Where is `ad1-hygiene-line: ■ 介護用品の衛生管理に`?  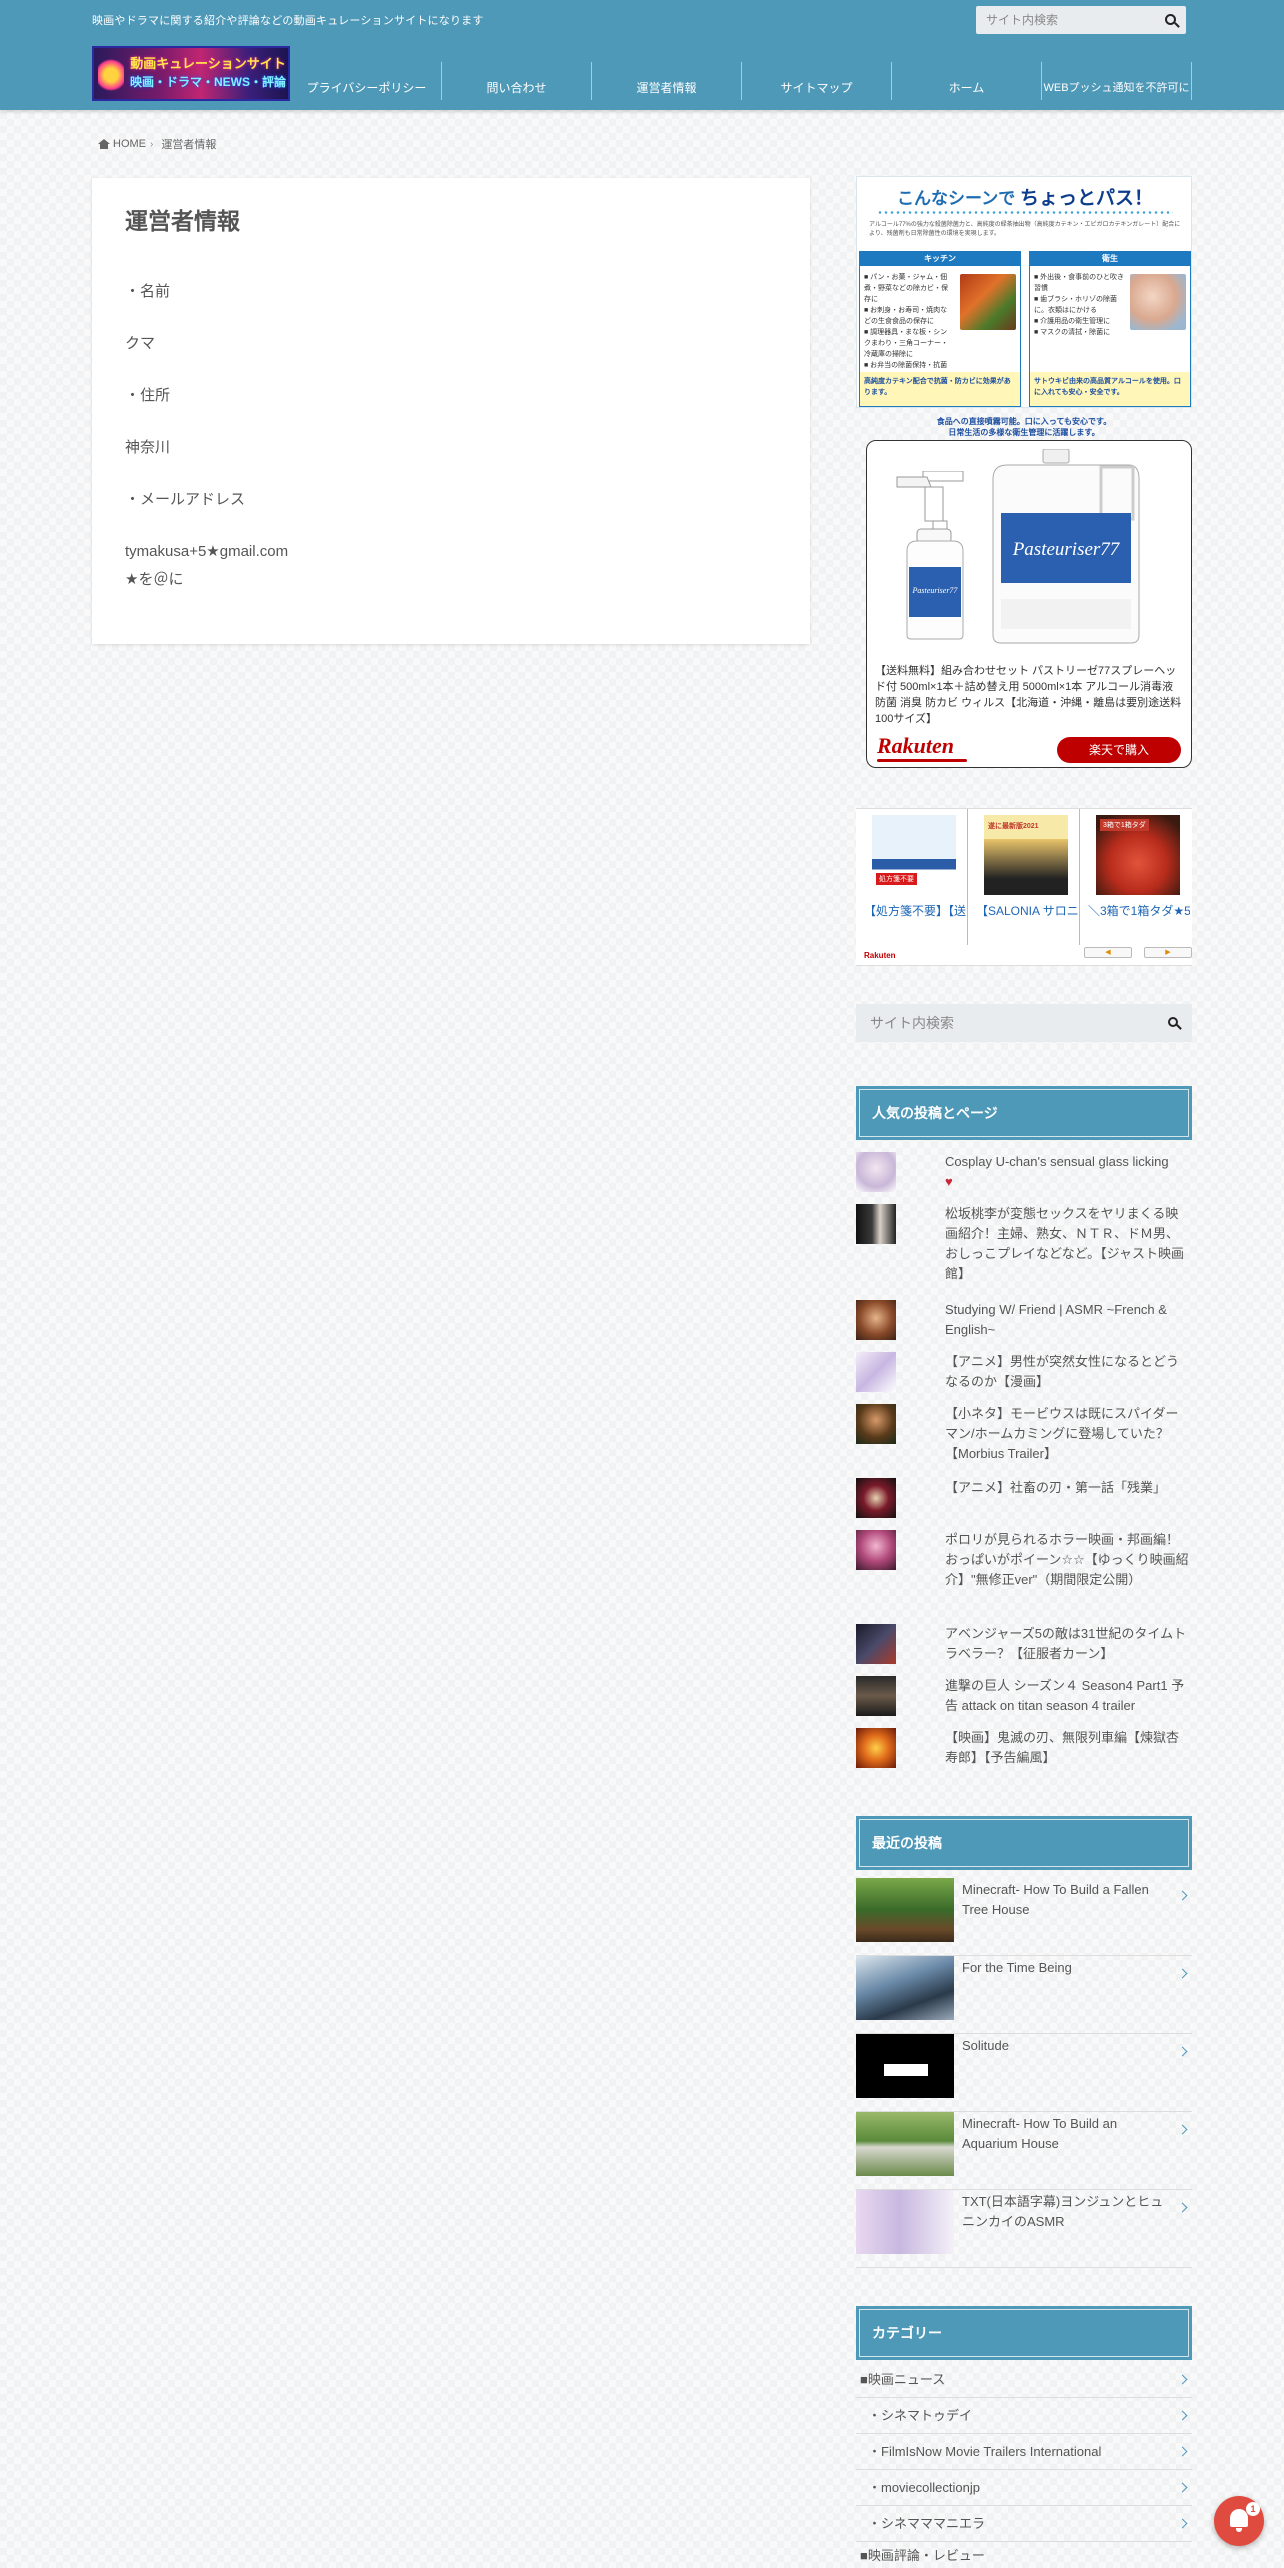
ad1-hygiene-line: ■ 介護用品の衛生管理に is located at coordinates (1072, 321).